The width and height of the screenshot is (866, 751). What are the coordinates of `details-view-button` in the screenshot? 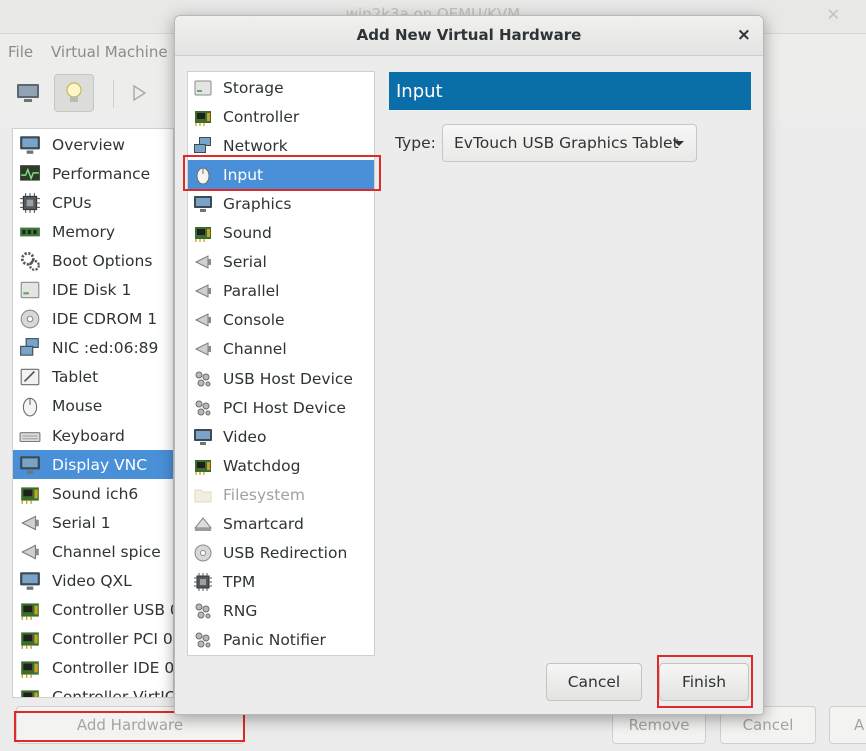 It's located at (74, 93).